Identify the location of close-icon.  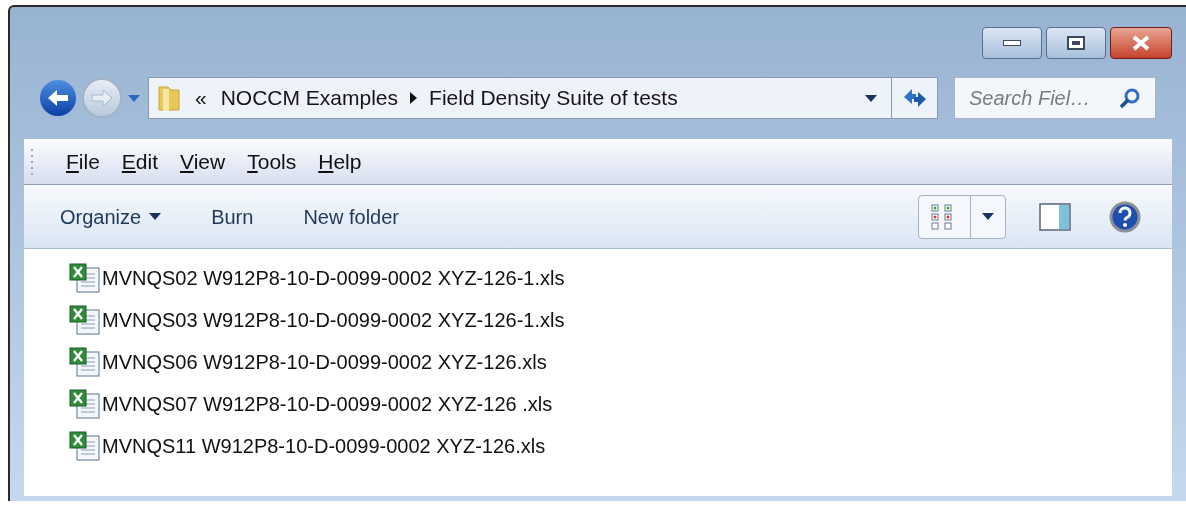
(1141, 43).